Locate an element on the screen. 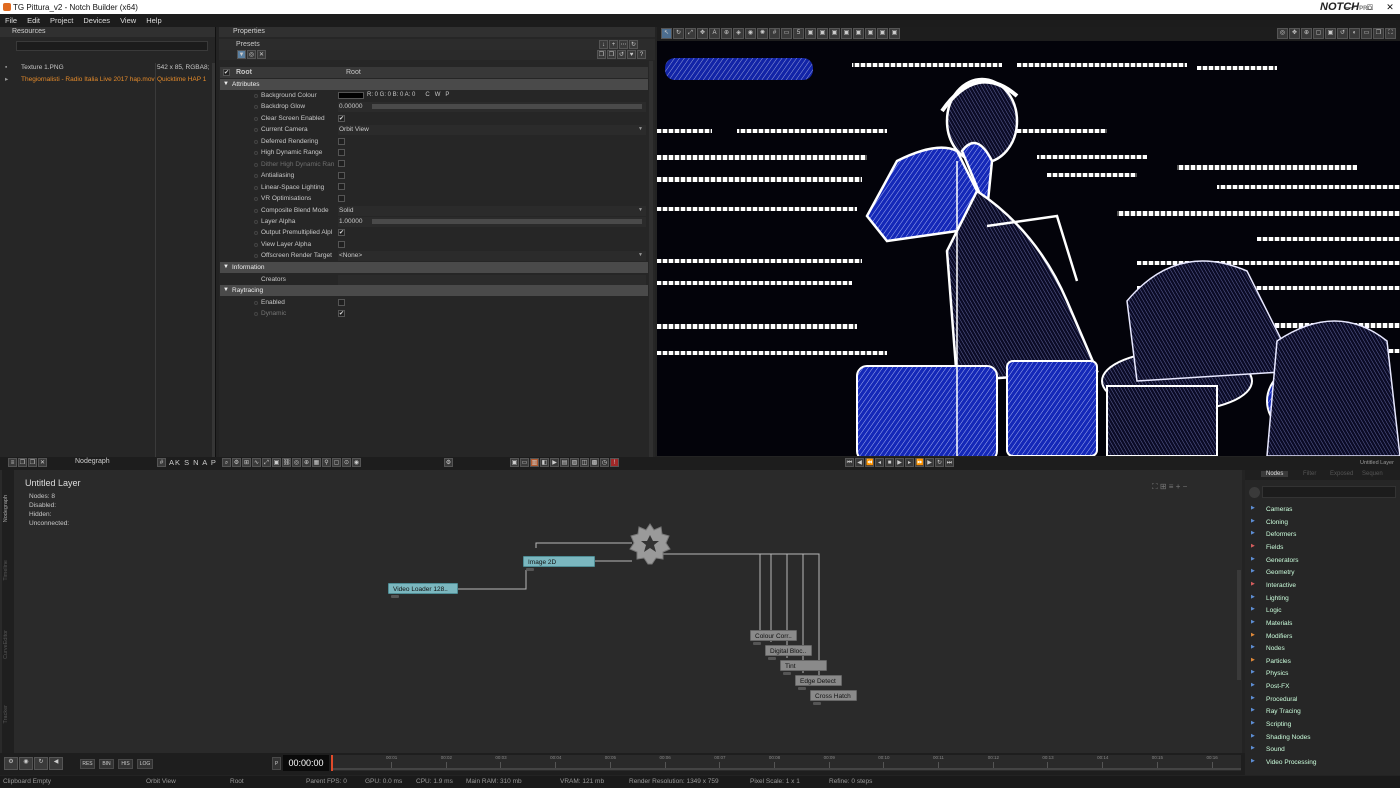 Image resolution: width=1400 pixels, height=788 pixels. menu-file: File is located at coordinates (11, 20).